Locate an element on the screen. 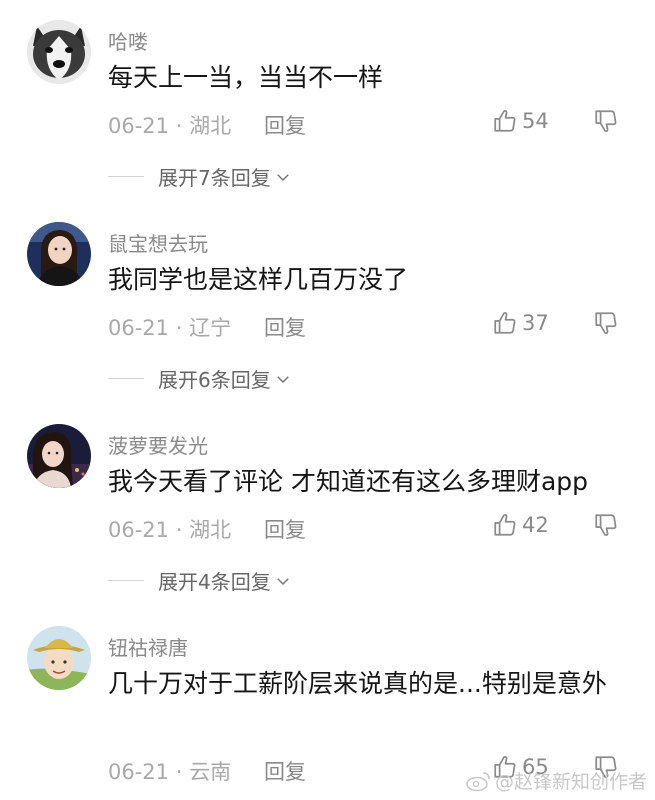 The width and height of the screenshot is (655, 800). comment-meta: 06-21 · 云南 is located at coordinates (169, 771).